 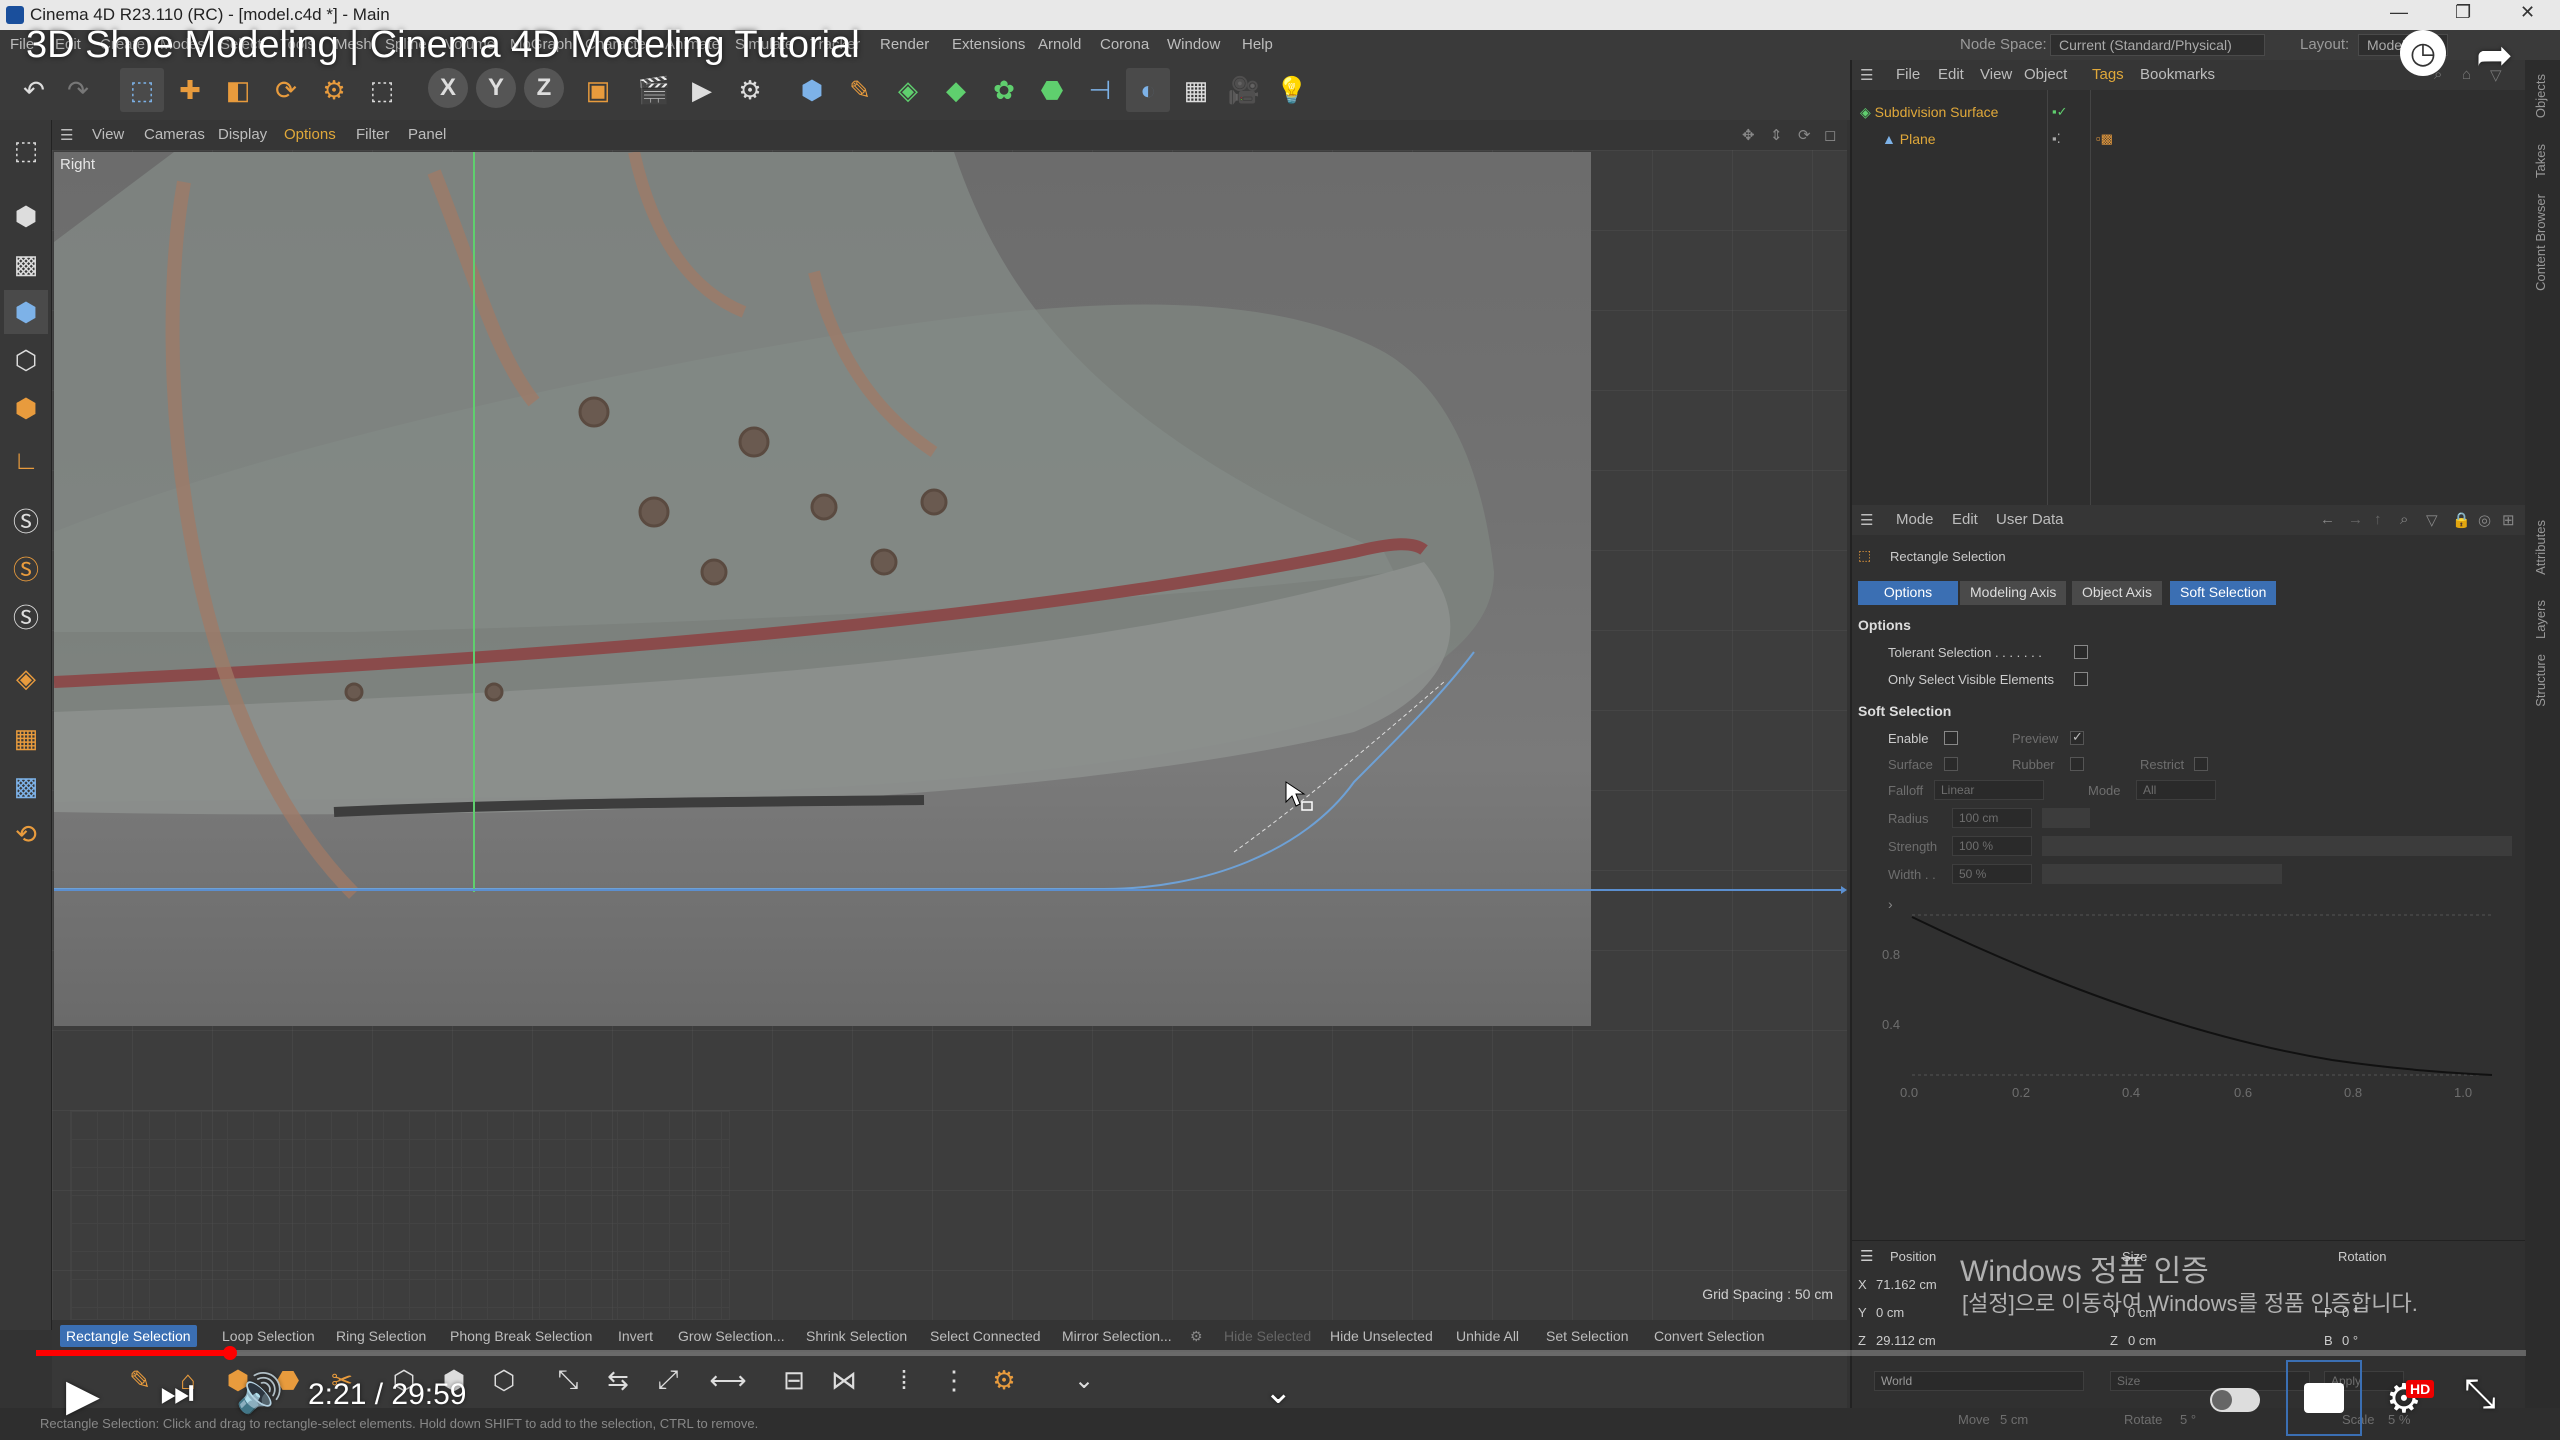 What do you see at coordinates (310, 134) in the screenshot?
I see `viewport-menu-options: Options` at bounding box center [310, 134].